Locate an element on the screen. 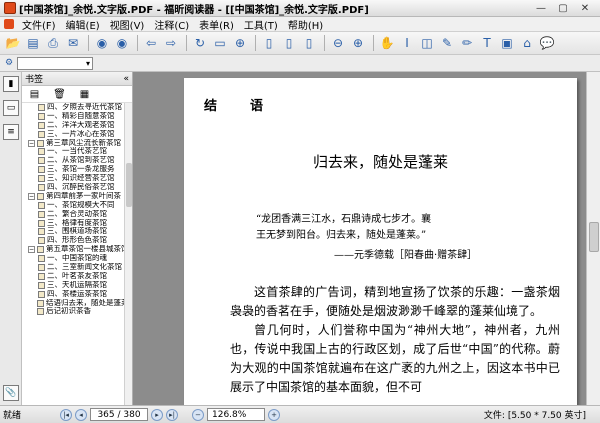 The height and width of the screenshot is (423, 600). bookmark-label: 三、知识经营茶艺馆 is located at coordinates (81, 178).